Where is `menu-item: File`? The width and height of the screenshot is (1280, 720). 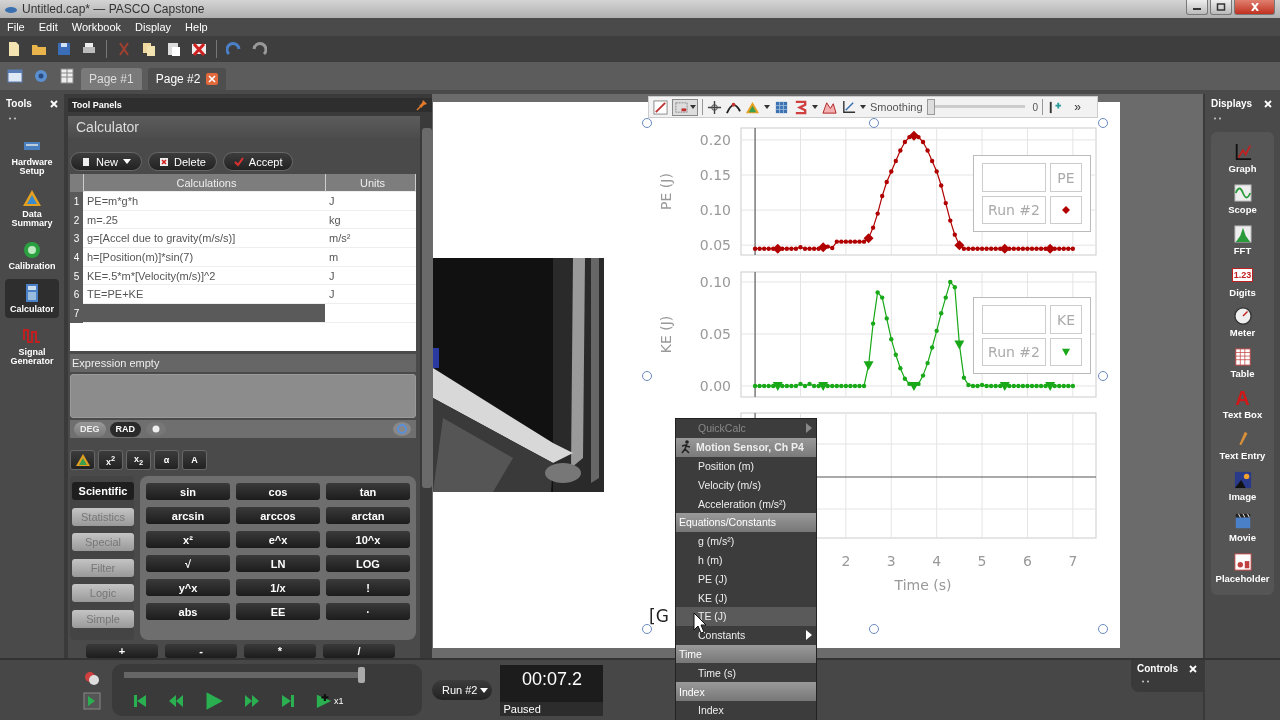 menu-item: File is located at coordinates (16, 27).